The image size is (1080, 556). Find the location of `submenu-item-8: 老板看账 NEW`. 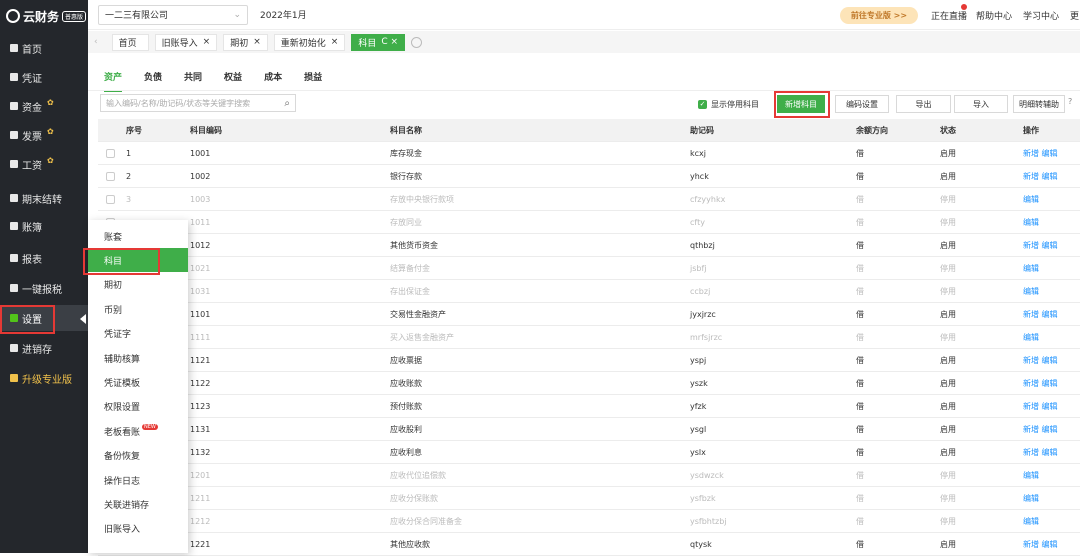

submenu-item-8: 老板看账 NEW is located at coordinates (138, 431).